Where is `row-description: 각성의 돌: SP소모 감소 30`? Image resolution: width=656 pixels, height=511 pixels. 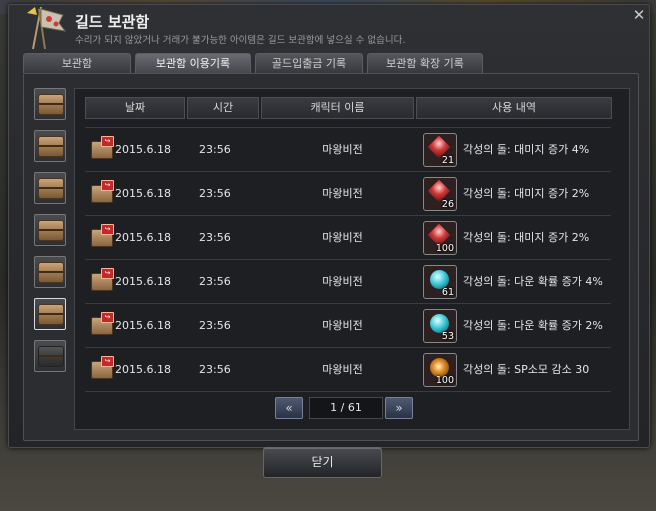 row-description: 각성의 돌: SP소모 감소 30 is located at coordinates (526, 369).